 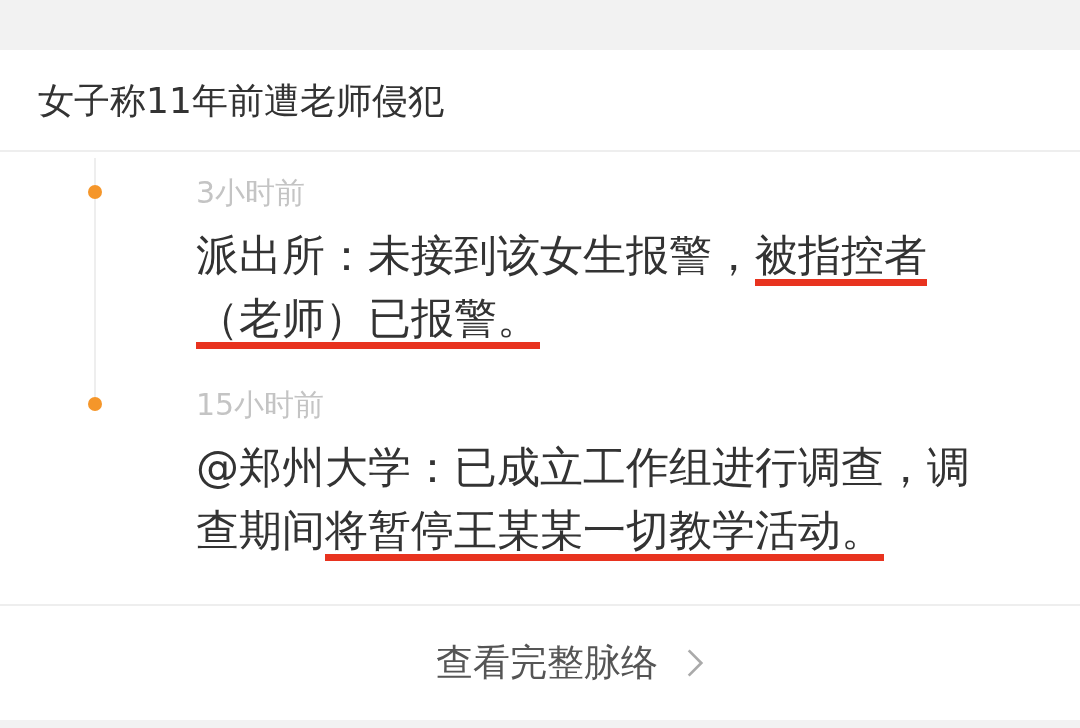 I want to click on chevron-right-icon, so click(x=695, y=663).